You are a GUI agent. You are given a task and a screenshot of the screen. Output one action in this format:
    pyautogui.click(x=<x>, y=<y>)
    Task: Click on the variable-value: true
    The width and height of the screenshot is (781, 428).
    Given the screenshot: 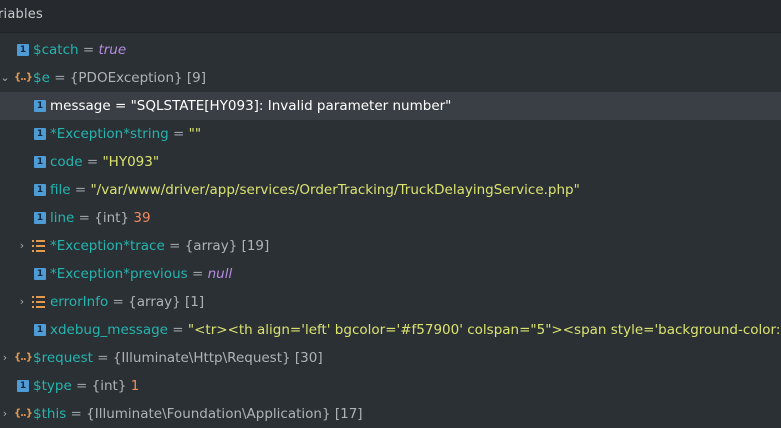 What is the action you would take?
    pyautogui.click(x=112, y=50)
    